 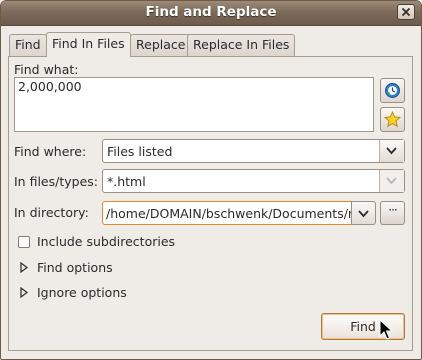 I want to click on tab-find: Find, so click(x=28, y=45).